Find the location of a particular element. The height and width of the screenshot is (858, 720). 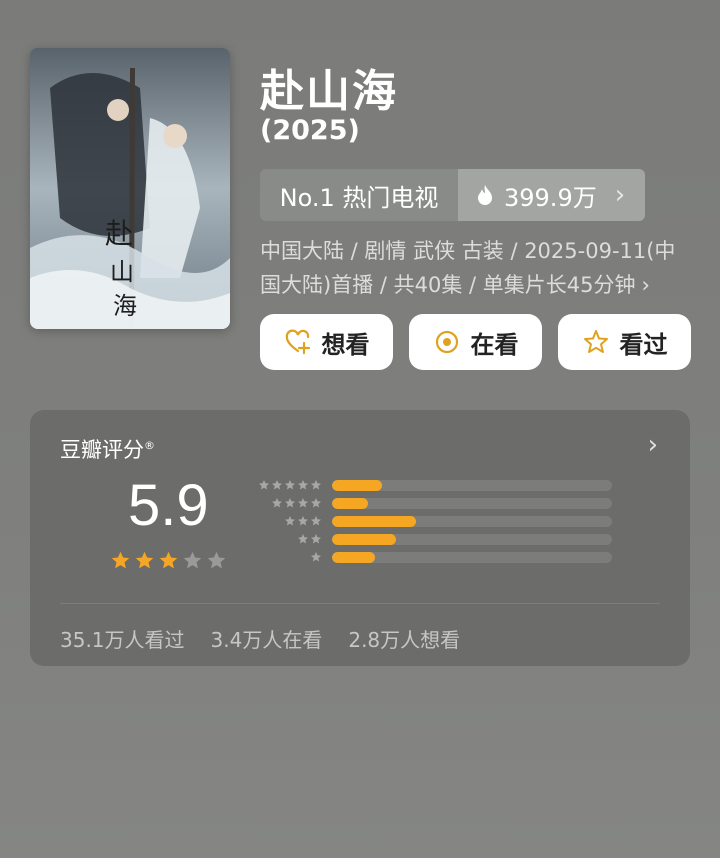

rating-distribution is located at coordinates (432, 521).